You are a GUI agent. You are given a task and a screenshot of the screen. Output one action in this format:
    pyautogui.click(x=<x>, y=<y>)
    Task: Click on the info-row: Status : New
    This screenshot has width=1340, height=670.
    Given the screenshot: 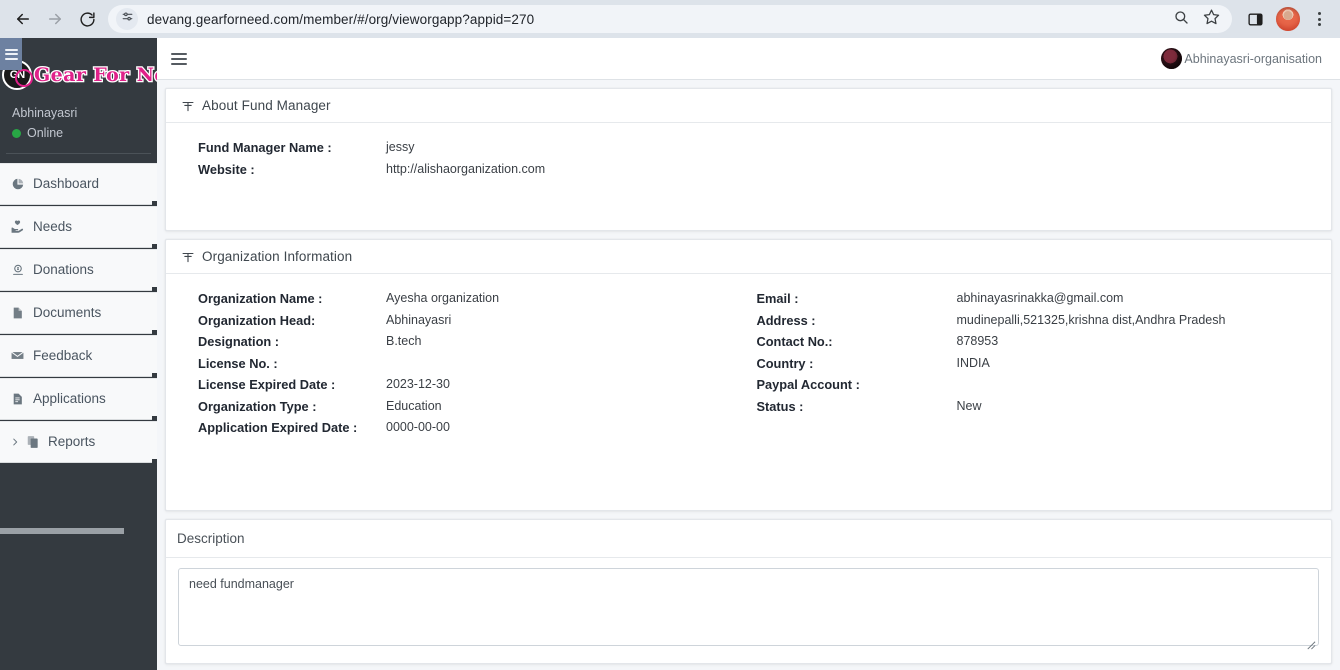 What is the action you would take?
    pyautogui.click(x=1037, y=407)
    